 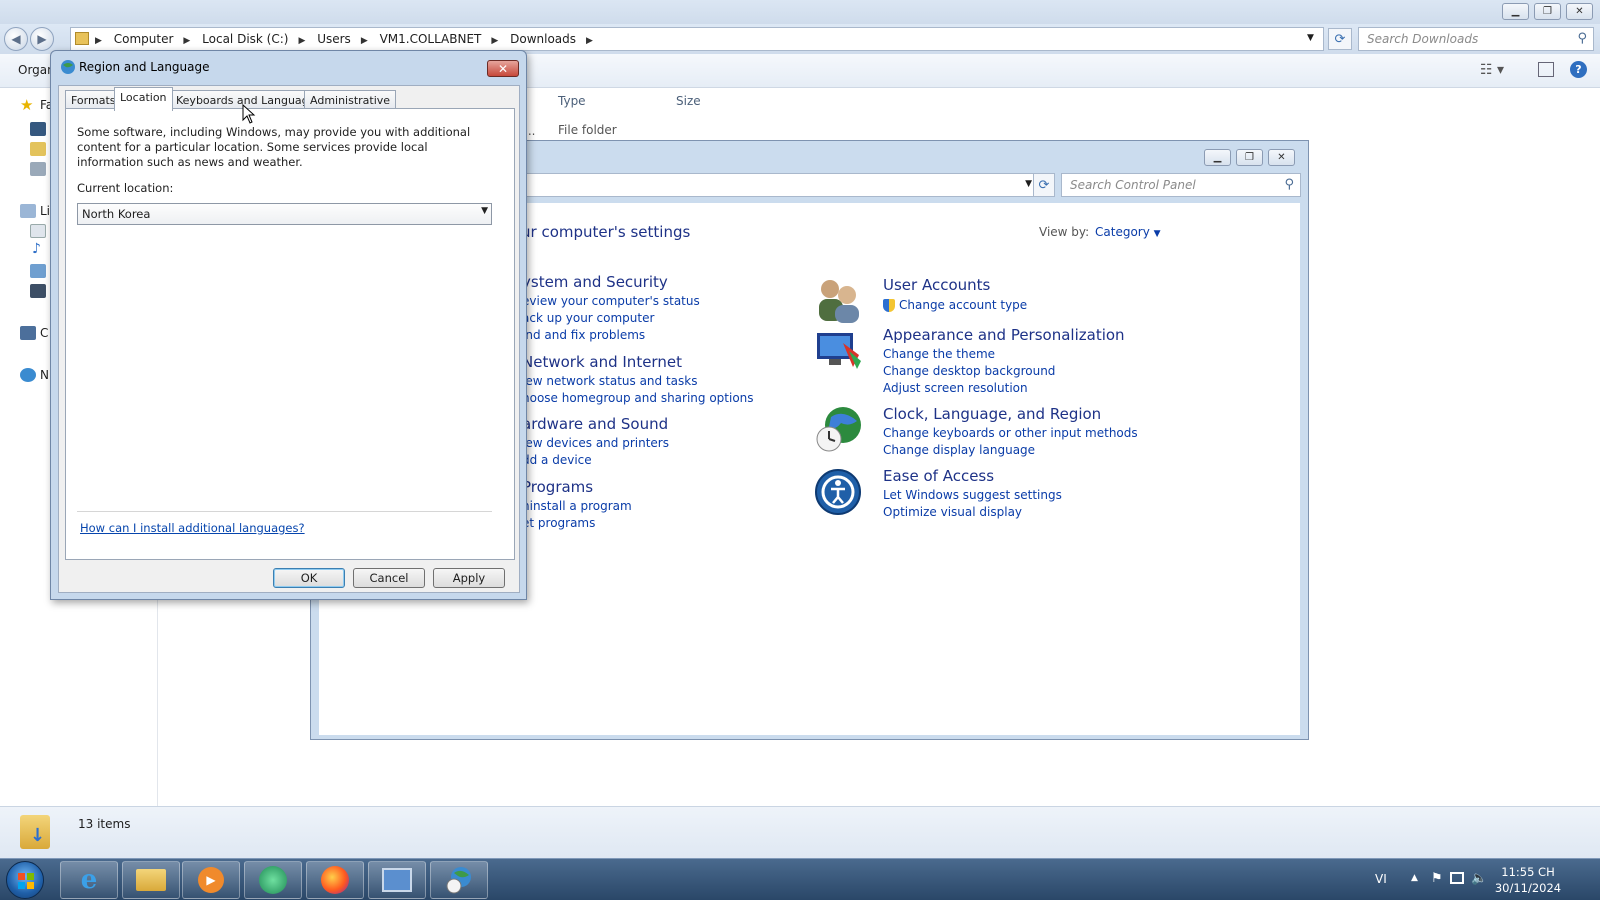 What do you see at coordinates (1310, 38) in the screenshot?
I see `address-dropdown-icon: ▼` at bounding box center [1310, 38].